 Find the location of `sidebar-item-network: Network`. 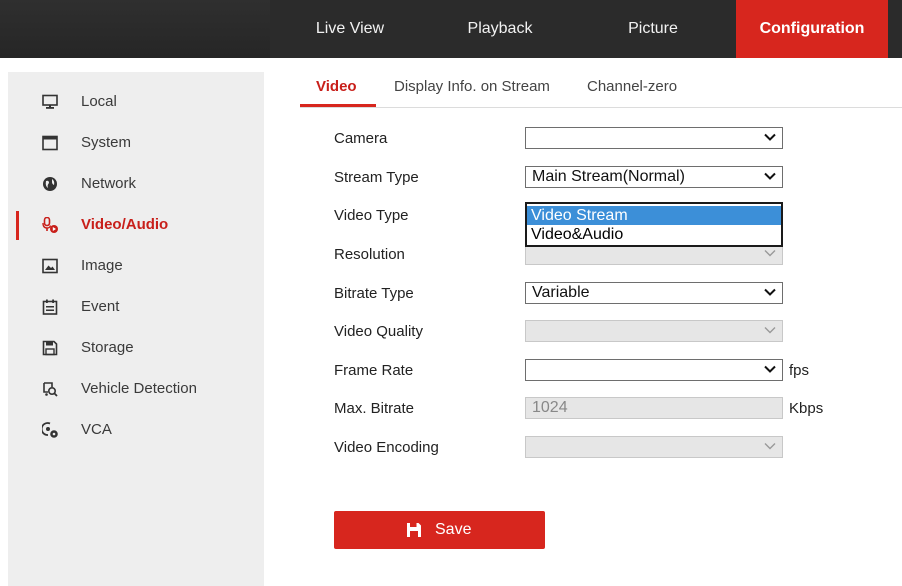

sidebar-item-network: Network is located at coordinates (136, 183).